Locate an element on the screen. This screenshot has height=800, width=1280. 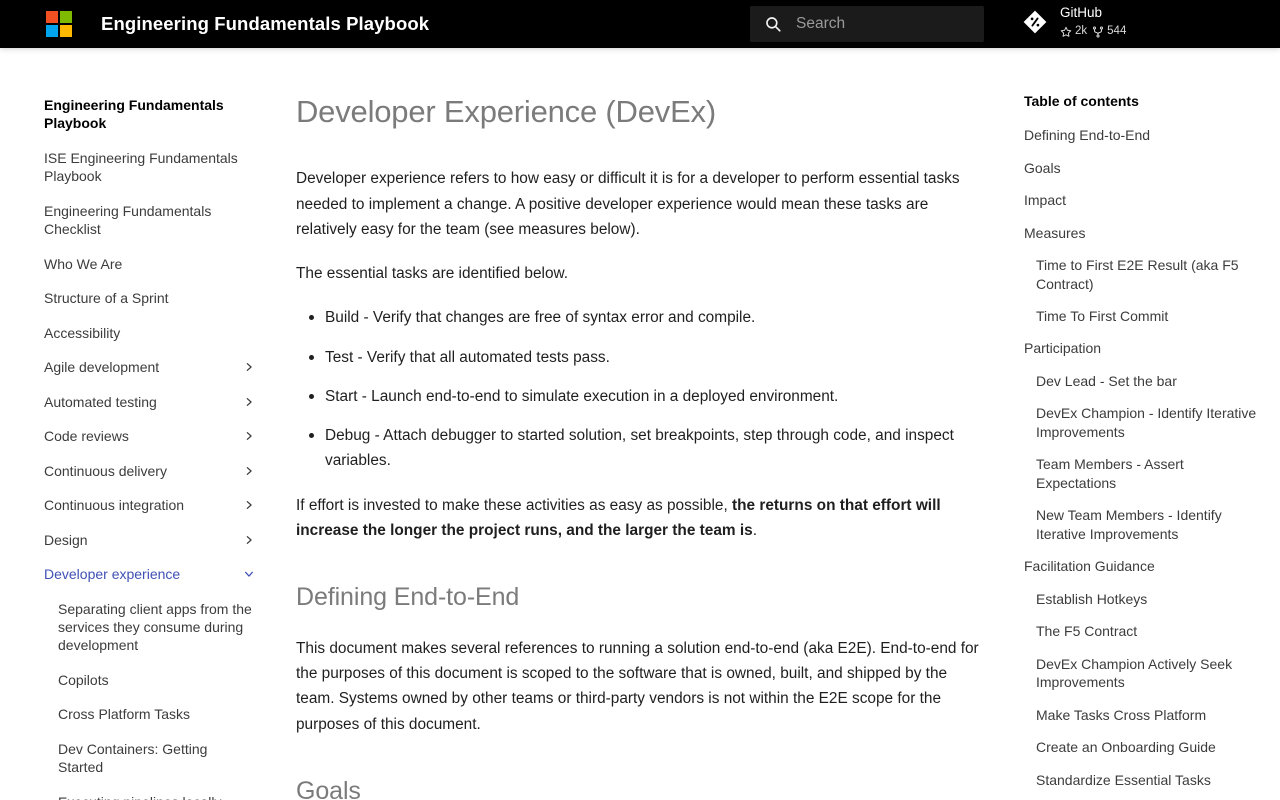
page-title: Developer Experience (DevEx) is located at coordinates (506, 111).